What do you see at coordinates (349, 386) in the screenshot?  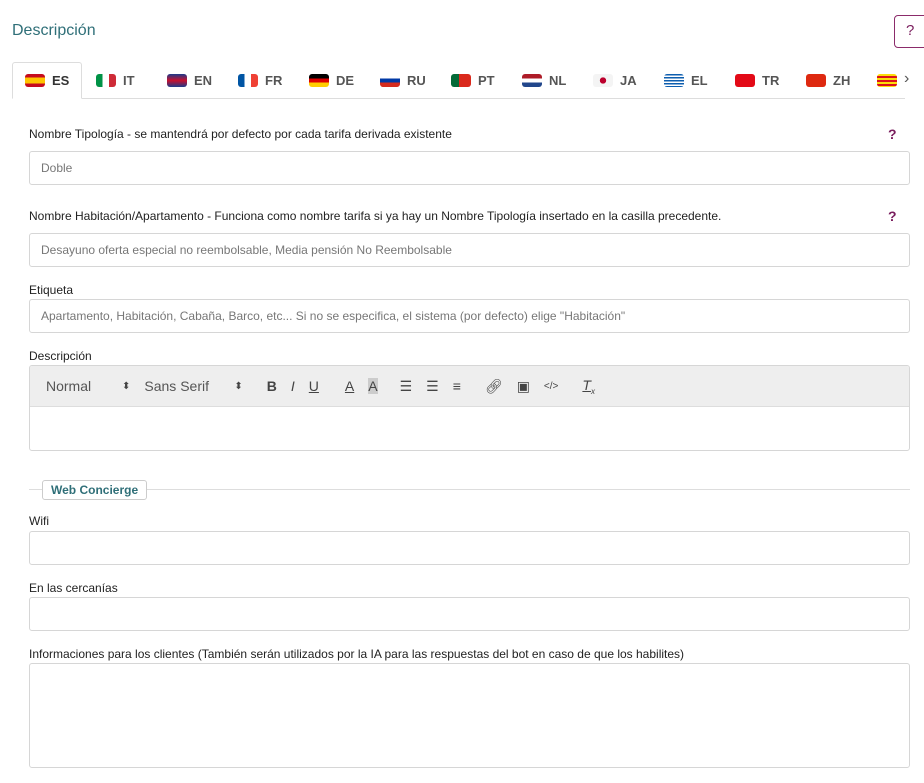 I see `text-color-icon: A` at bounding box center [349, 386].